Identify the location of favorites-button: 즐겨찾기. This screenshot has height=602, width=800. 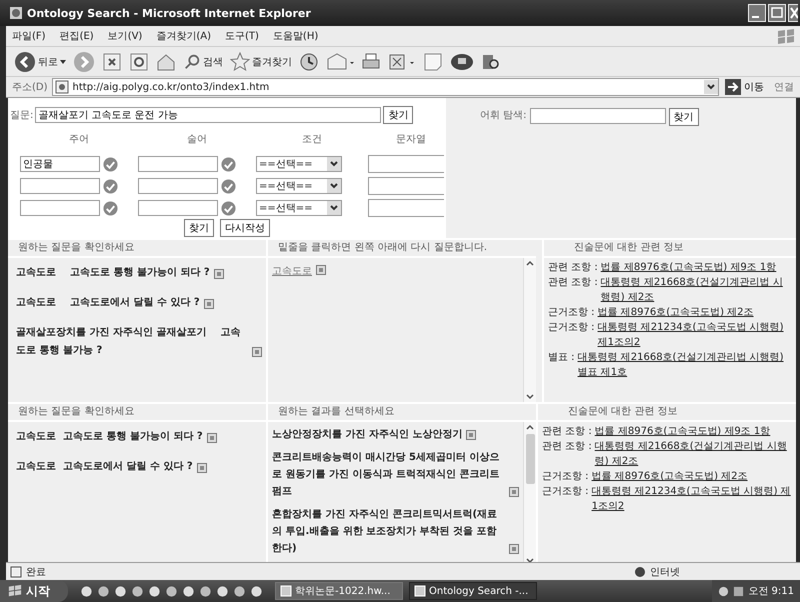
(261, 62).